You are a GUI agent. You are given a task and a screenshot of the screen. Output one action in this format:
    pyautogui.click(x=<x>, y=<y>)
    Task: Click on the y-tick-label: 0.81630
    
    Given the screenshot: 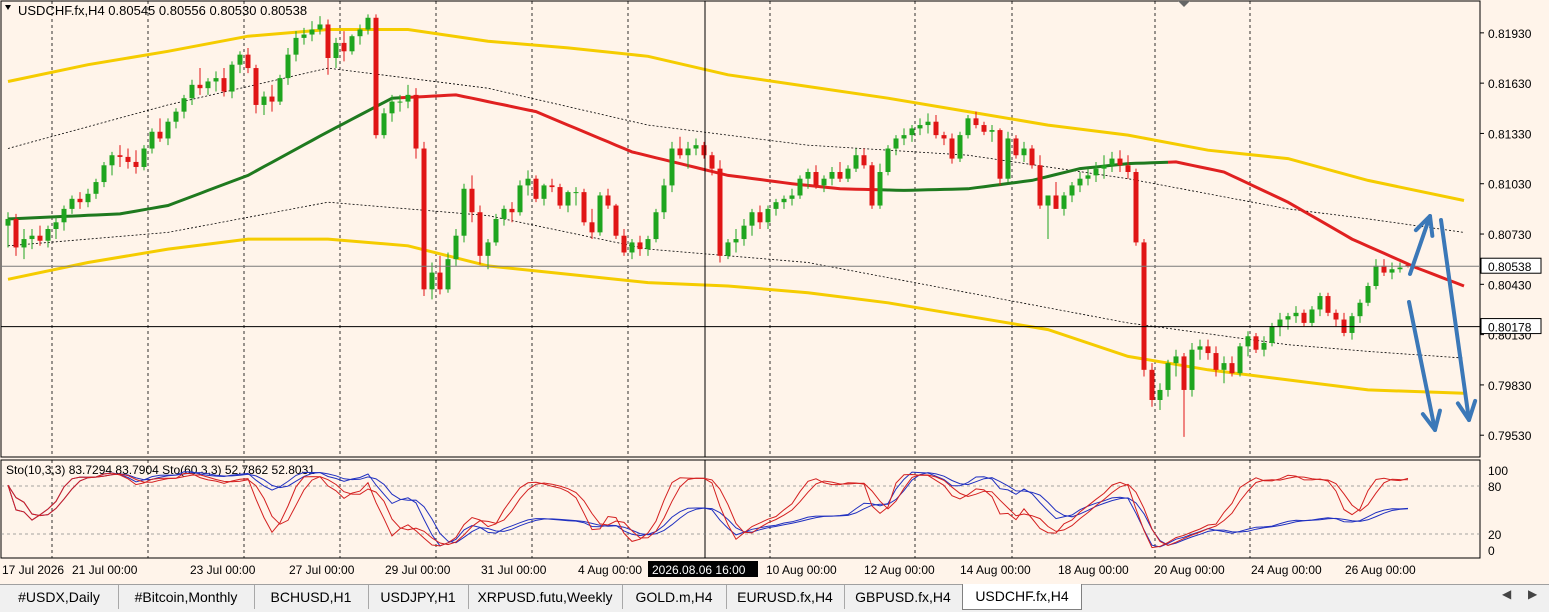 What is the action you would take?
    pyautogui.click(x=1510, y=84)
    